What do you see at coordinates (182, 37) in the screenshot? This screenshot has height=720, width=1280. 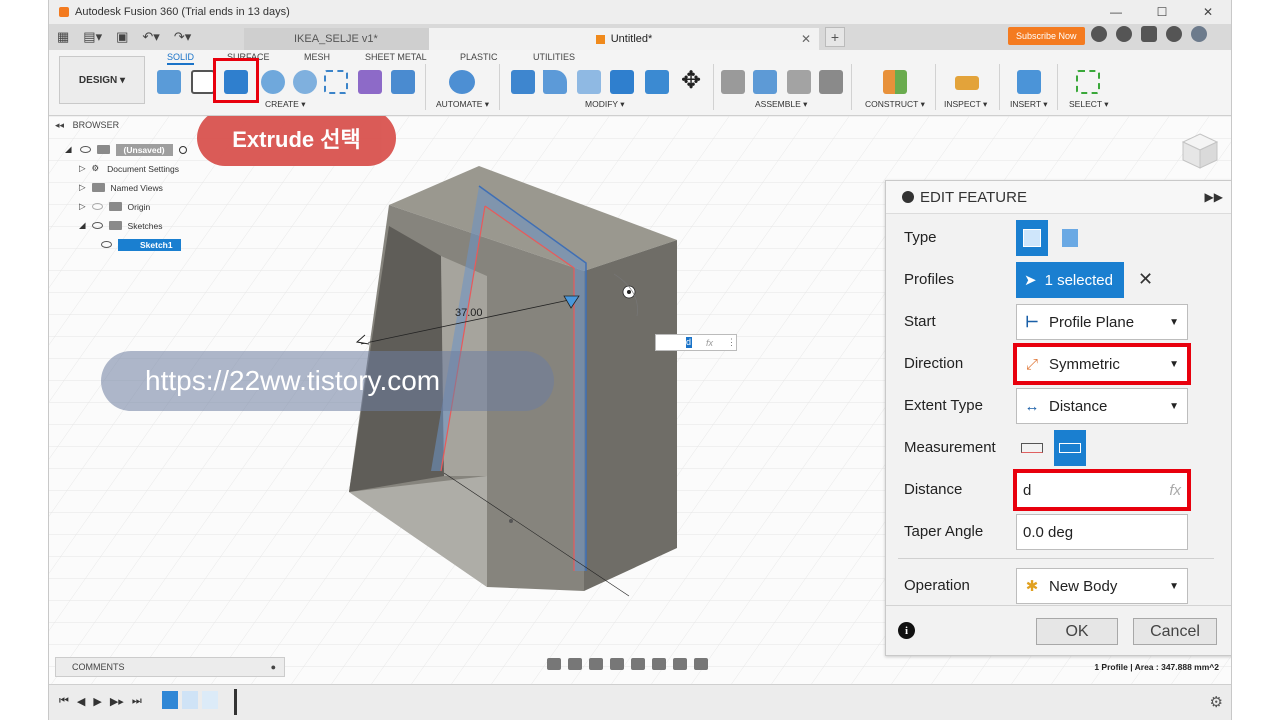 I see `redo-icon: ↷▾` at bounding box center [182, 37].